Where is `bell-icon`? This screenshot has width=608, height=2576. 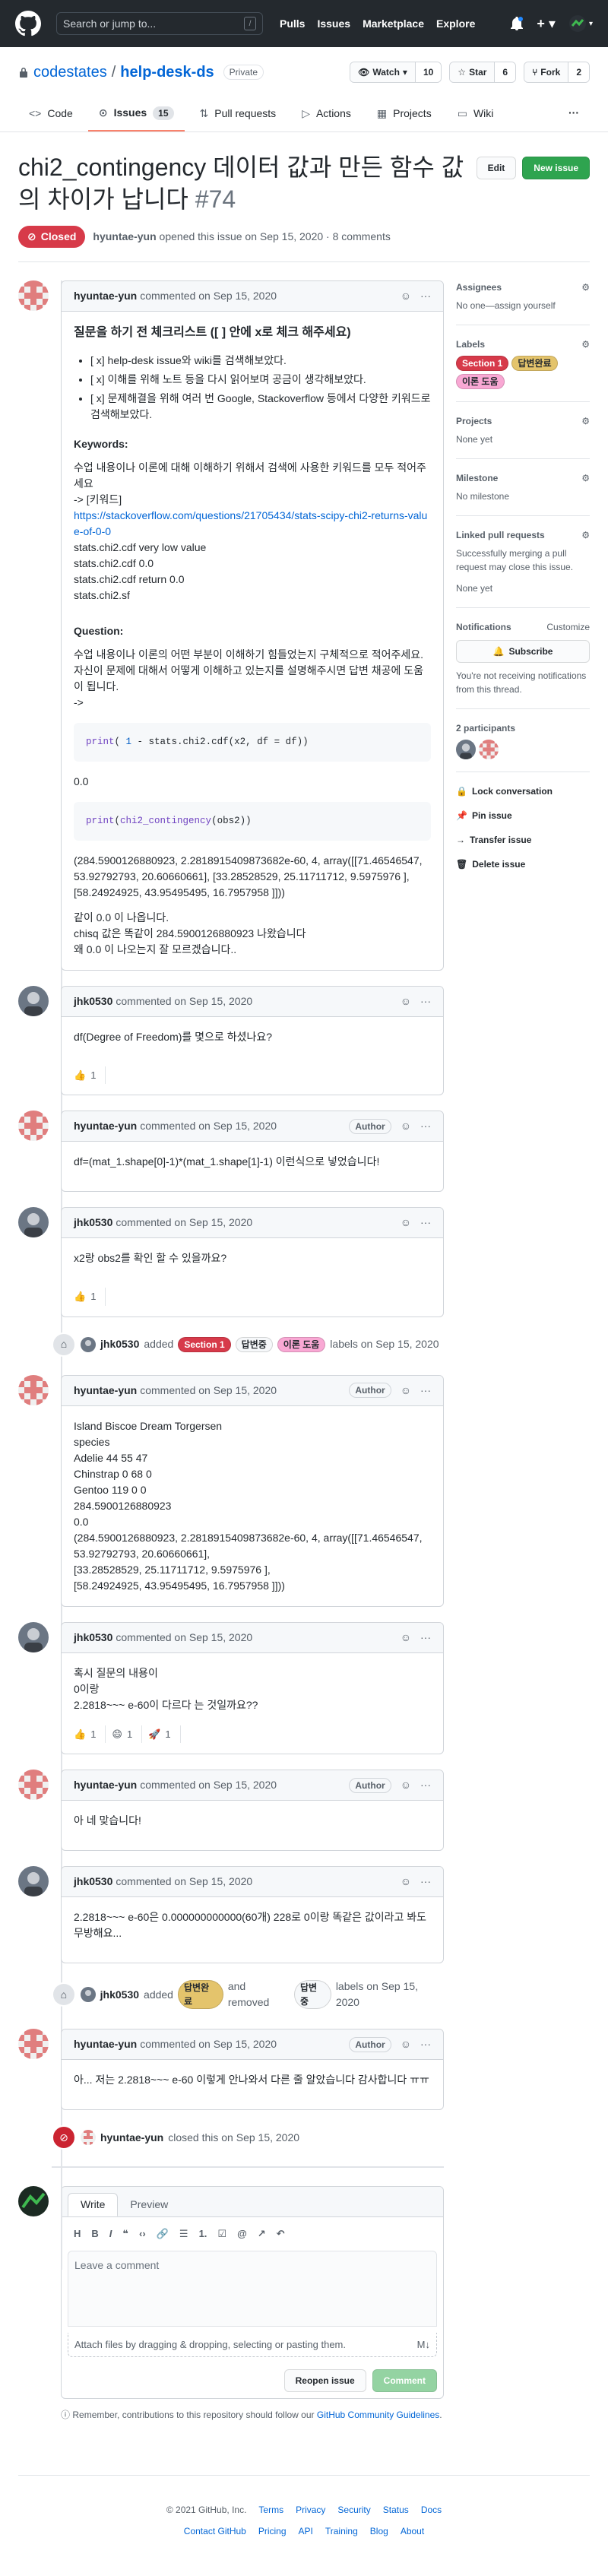
bell-icon is located at coordinates (517, 23).